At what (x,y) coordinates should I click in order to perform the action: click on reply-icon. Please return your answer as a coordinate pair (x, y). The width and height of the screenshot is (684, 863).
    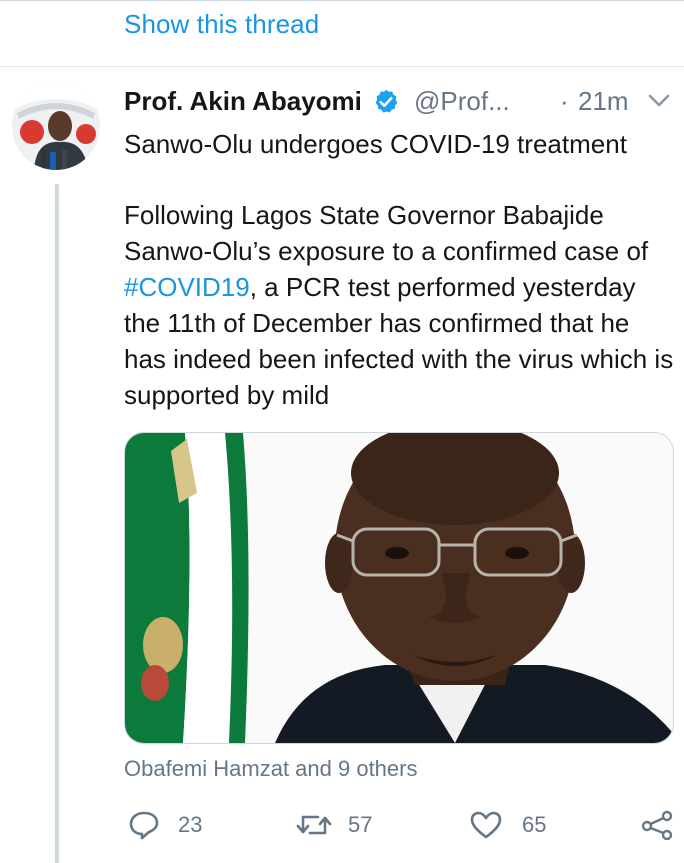
    Looking at the image, I should click on (144, 825).